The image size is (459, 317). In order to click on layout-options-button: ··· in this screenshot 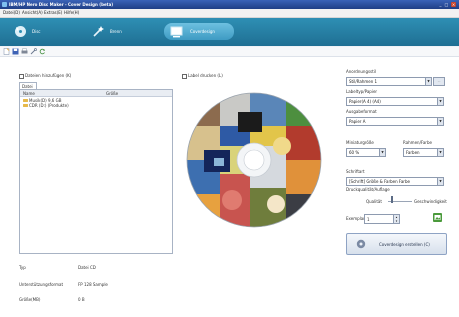, I will do `click(439, 81)`.